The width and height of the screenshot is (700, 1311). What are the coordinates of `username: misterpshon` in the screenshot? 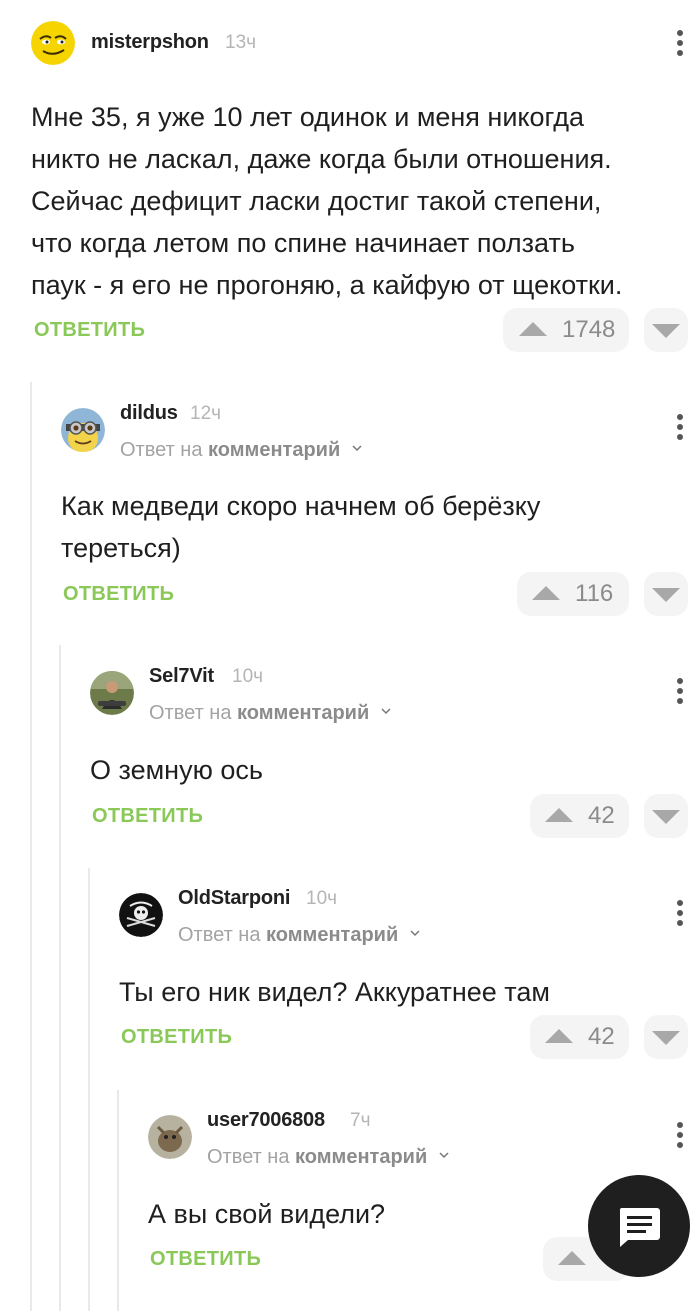 It's located at (150, 42).